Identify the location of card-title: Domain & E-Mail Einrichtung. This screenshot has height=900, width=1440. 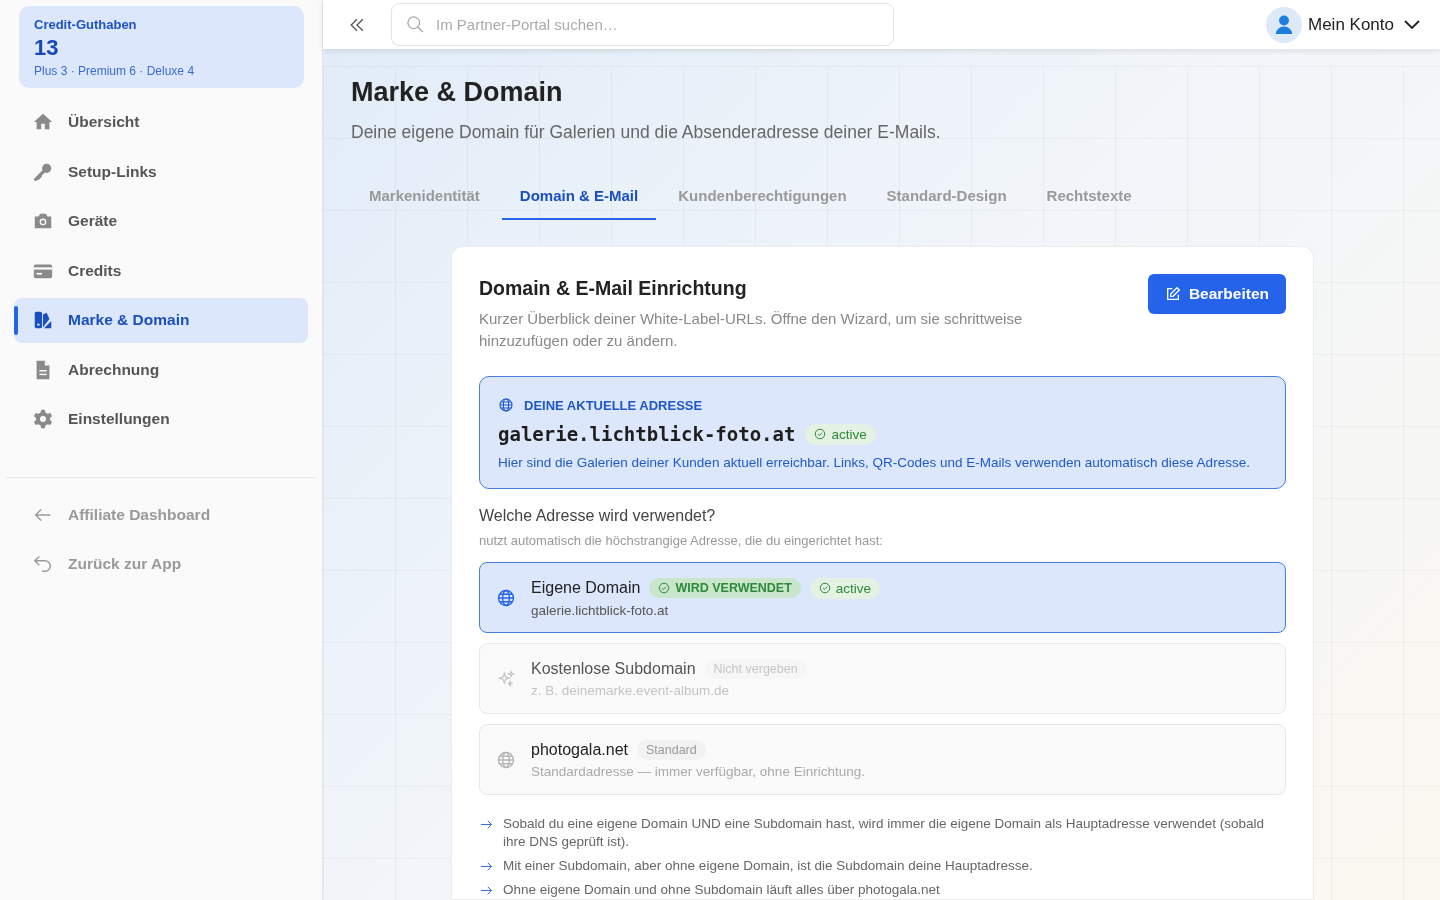
(613, 288).